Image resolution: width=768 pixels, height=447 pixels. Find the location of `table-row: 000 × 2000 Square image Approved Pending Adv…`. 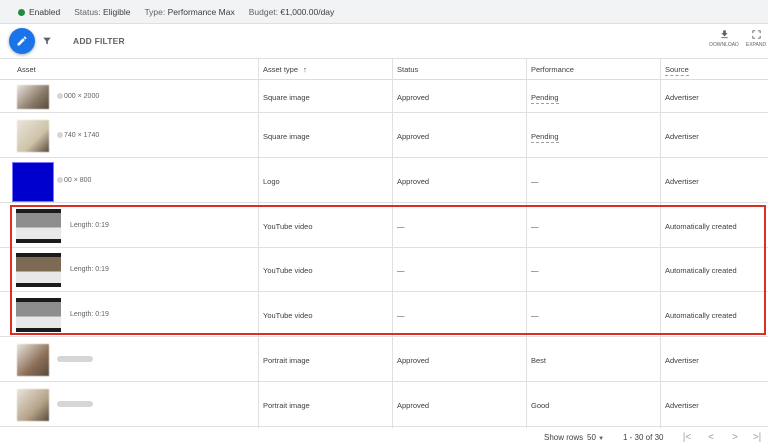

table-row: 000 × 2000 Square image Approved Pending Adv… is located at coordinates (384, 96).